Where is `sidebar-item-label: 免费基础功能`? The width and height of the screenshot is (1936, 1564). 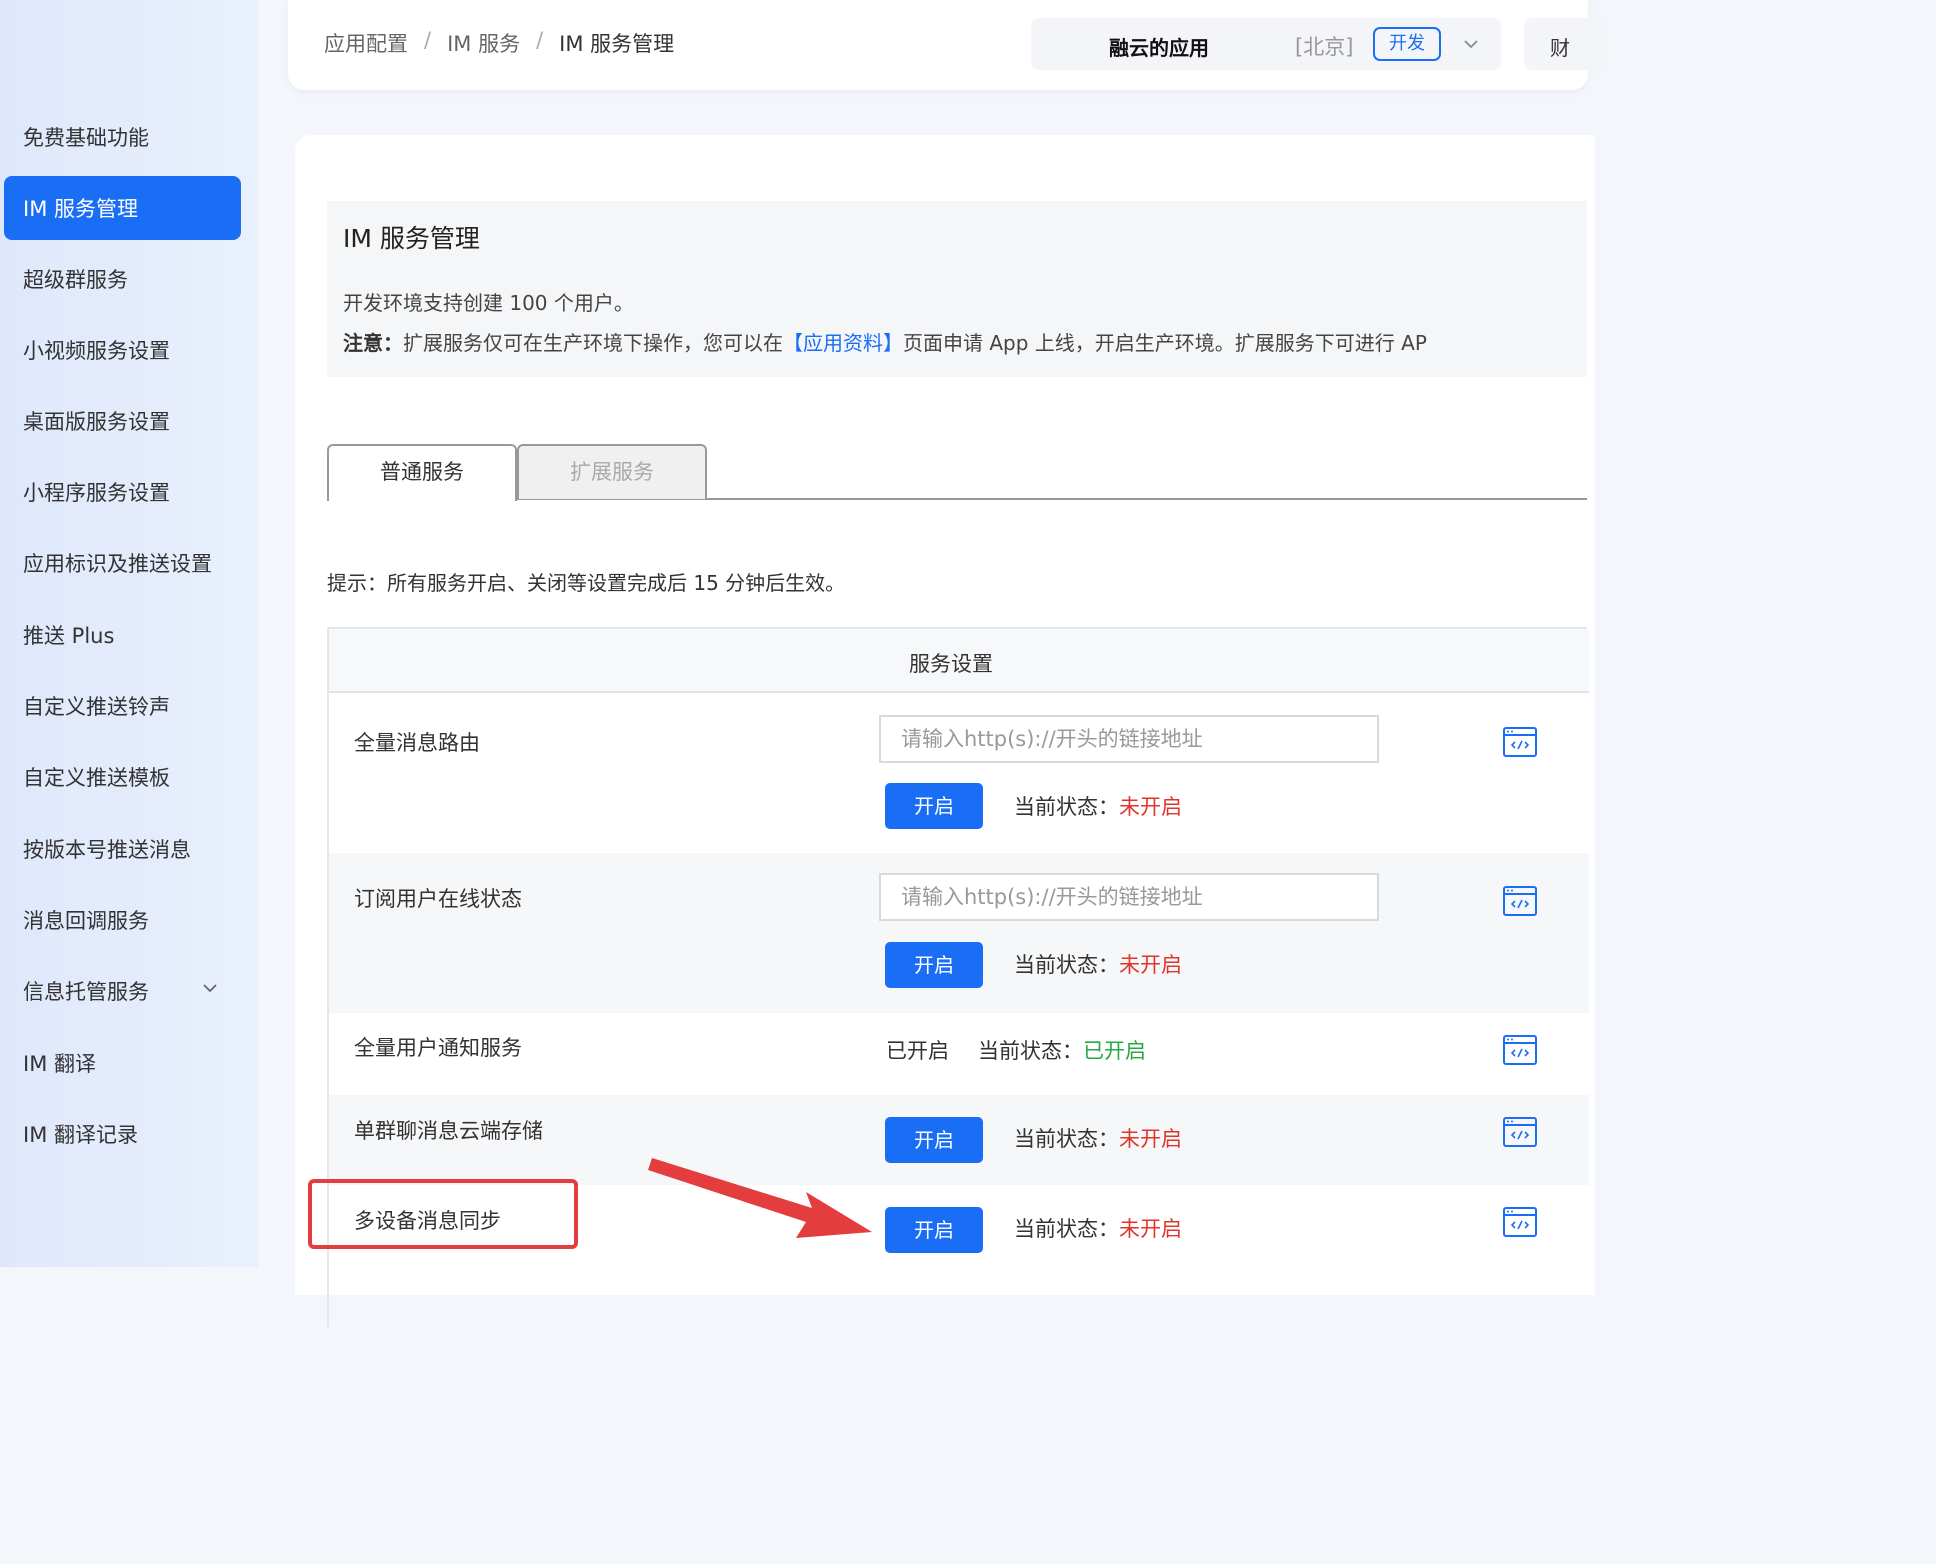 sidebar-item-label: 免费基础功能 is located at coordinates (86, 138).